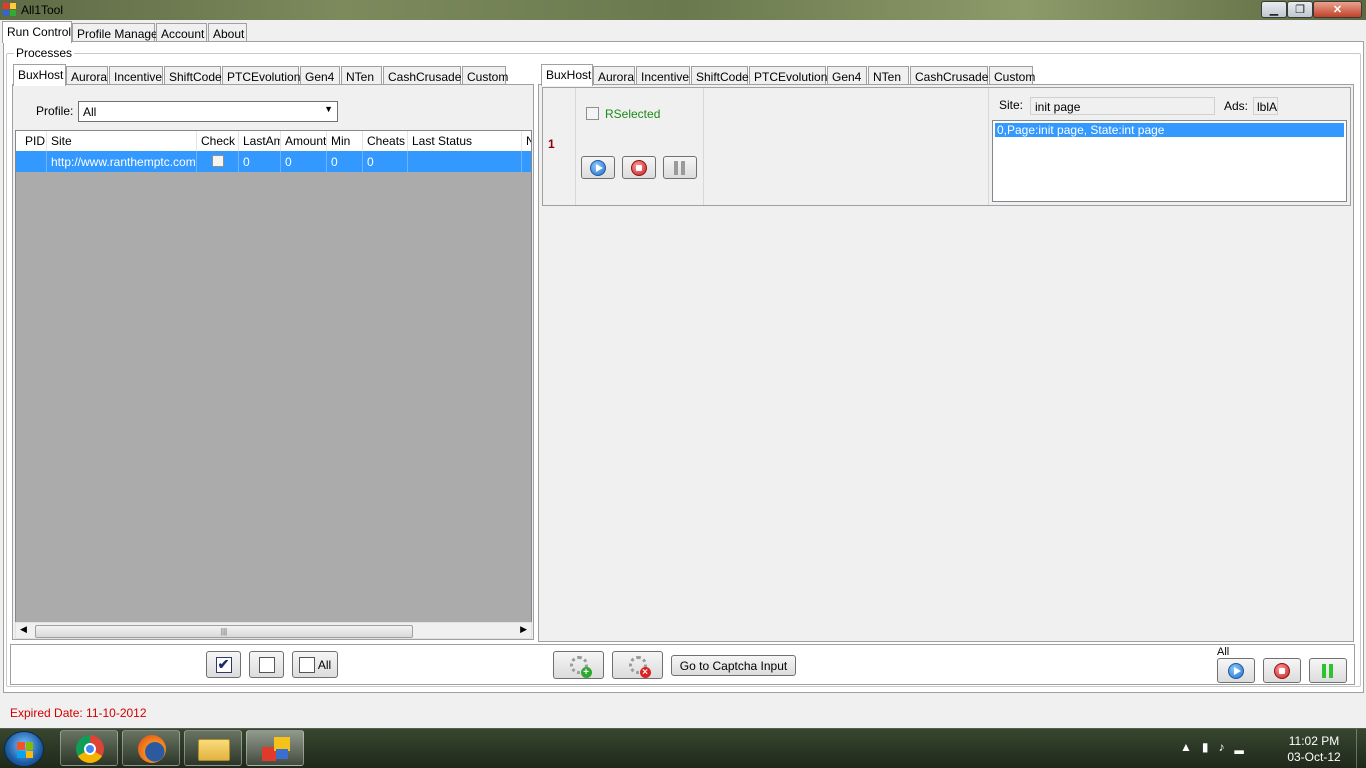 The height and width of the screenshot is (768, 1366). I want to click on minimize-button: ▁, so click(1274, 9).